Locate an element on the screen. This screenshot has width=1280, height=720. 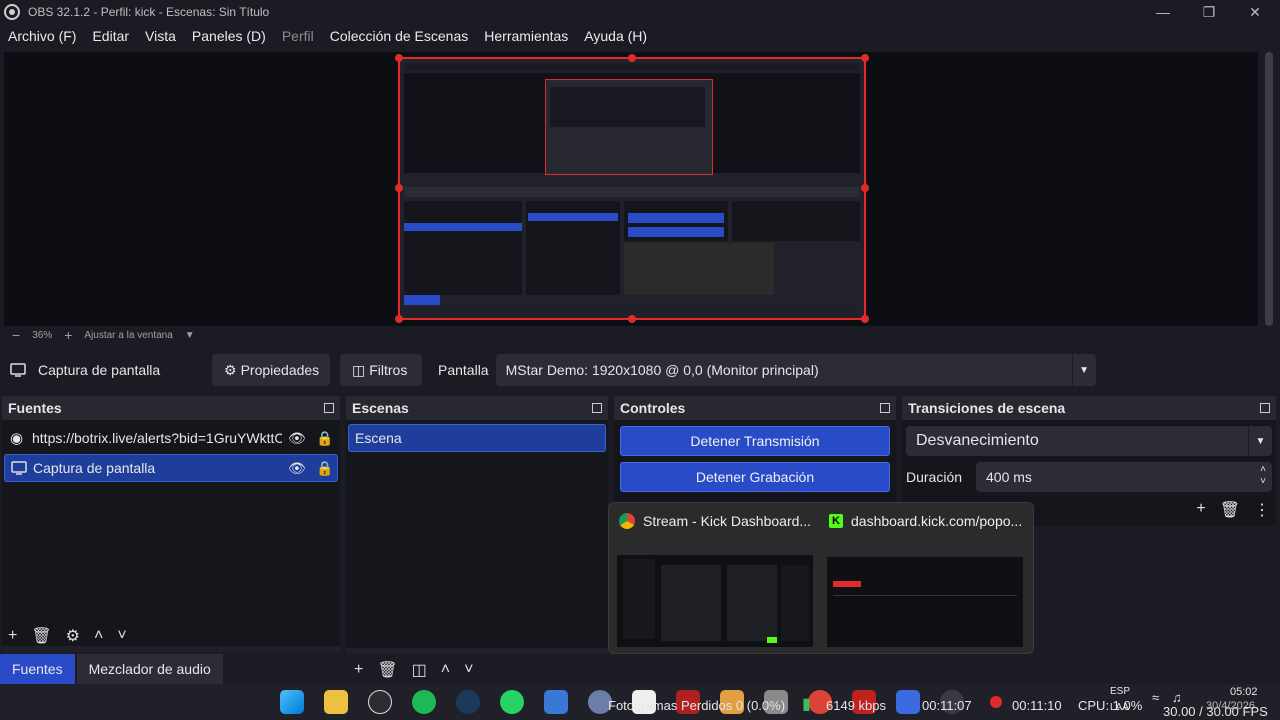
menu-editar: Editar is located at coordinates (110, 36).